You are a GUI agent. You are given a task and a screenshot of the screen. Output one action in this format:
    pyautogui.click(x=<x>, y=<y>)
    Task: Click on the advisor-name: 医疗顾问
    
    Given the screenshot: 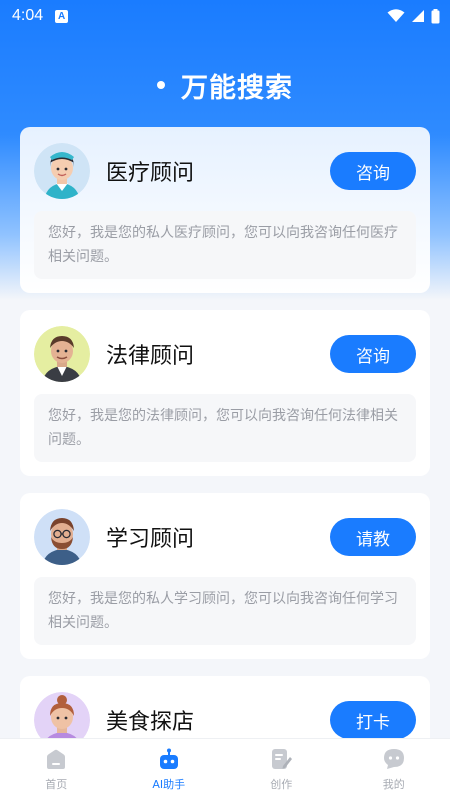 What is the action you would take?
    pyautogui.click(x=150, y=173)
    